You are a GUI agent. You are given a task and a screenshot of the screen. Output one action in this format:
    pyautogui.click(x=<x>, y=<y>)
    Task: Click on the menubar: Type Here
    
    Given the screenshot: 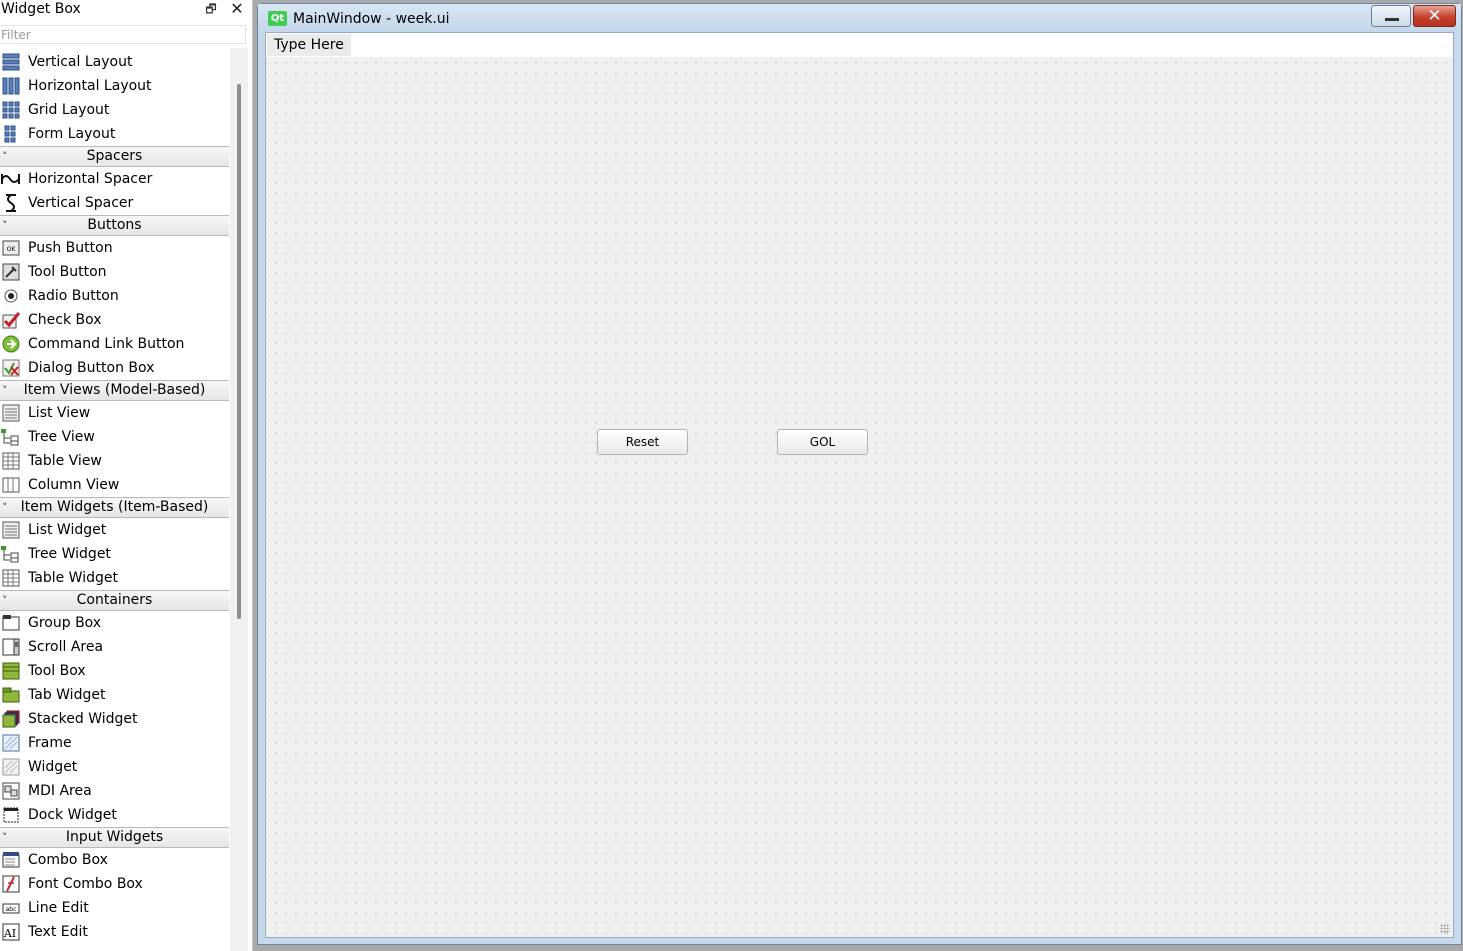 What is the action you would take?
    pyautogui.click(x=859, y=45)
    